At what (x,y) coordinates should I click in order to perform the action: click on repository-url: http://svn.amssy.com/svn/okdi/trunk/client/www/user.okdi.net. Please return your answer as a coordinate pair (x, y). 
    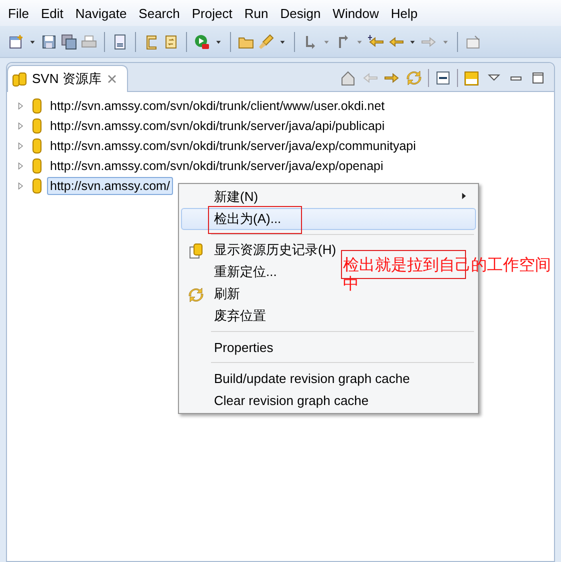
    Looking at the image, I should click on (217, 106).